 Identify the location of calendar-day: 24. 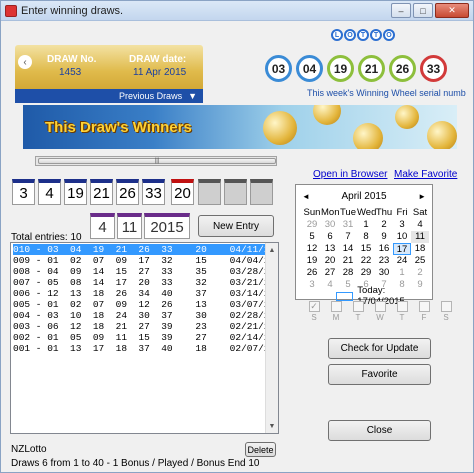
(402, 261).